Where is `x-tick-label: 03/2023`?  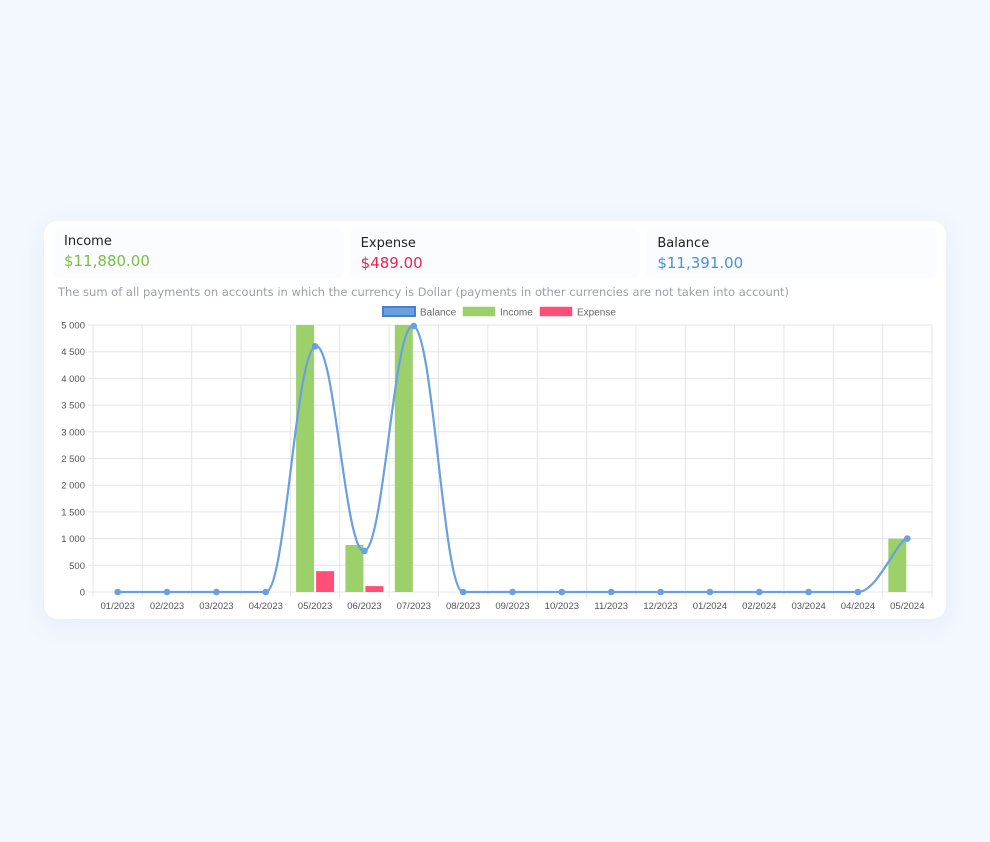 x-tick-label: 03/2023 is located at coordinates (216, 606).